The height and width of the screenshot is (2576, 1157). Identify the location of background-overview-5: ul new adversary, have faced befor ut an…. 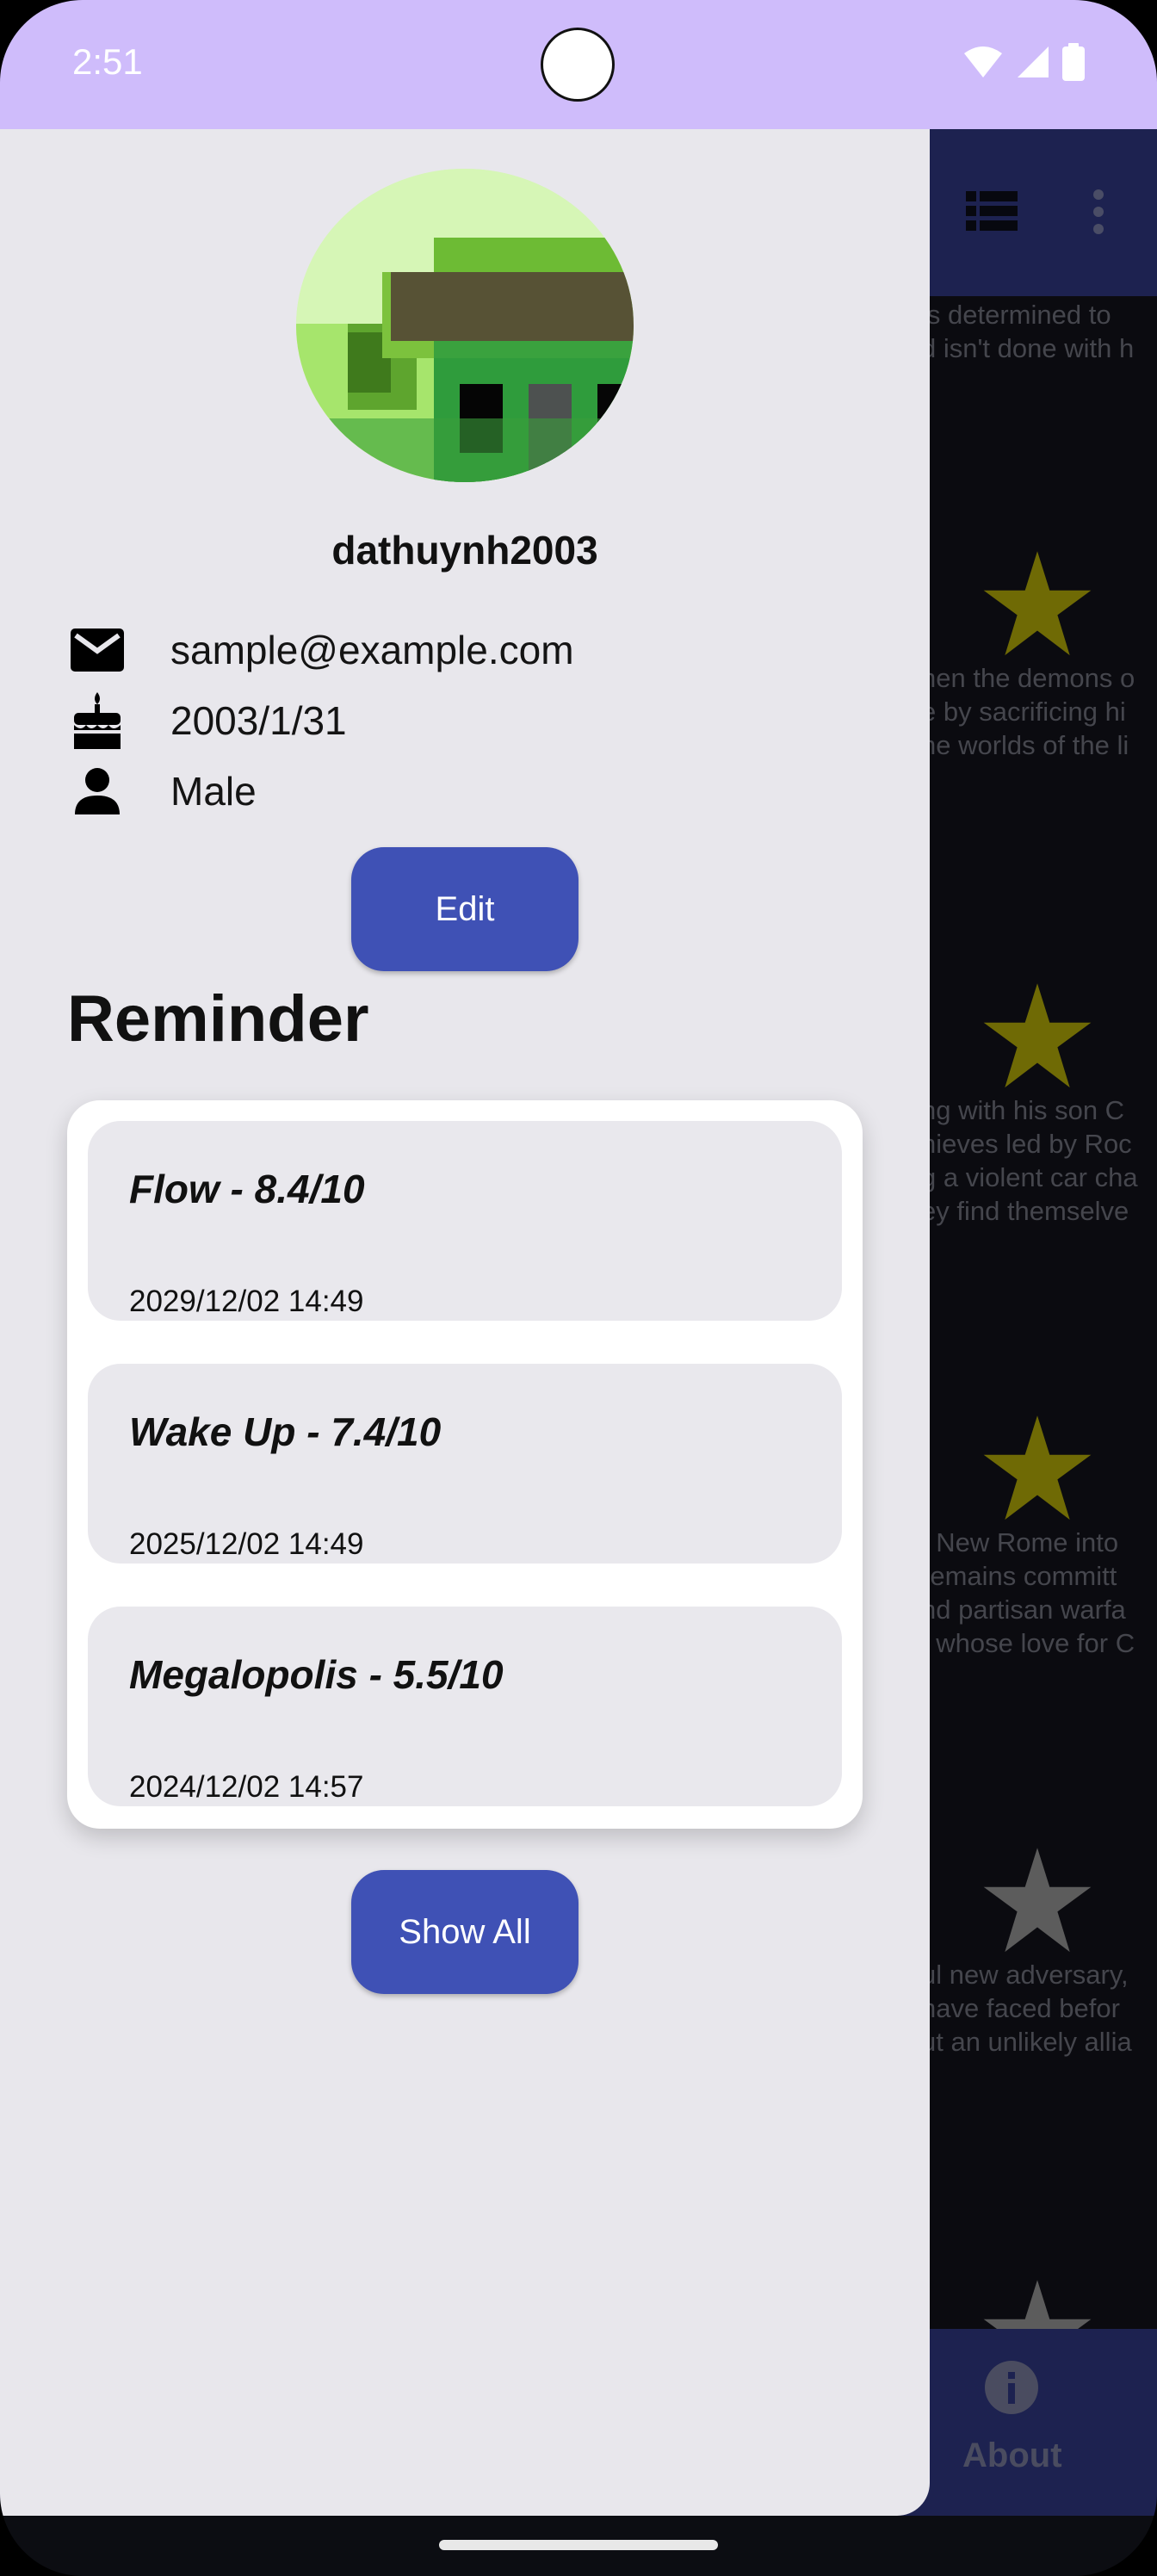
(1026, 2009).